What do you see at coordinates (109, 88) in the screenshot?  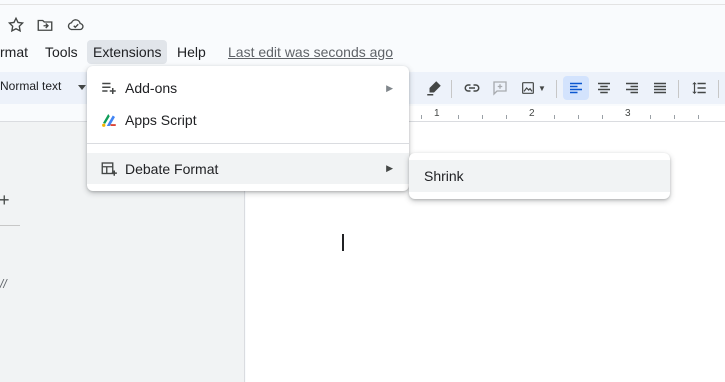 I see `add-ons-icon` at bounding box center [109, 88].